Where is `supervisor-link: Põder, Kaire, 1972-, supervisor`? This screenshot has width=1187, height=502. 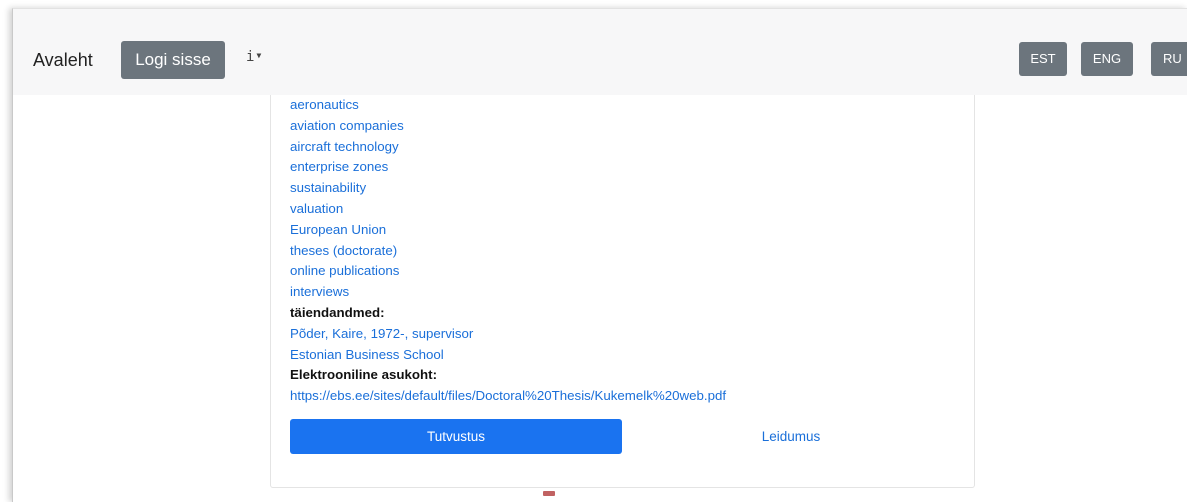
supervisor-link: Põder, Kaire, 1972-, supervisor is located at coordinates (381, 333).